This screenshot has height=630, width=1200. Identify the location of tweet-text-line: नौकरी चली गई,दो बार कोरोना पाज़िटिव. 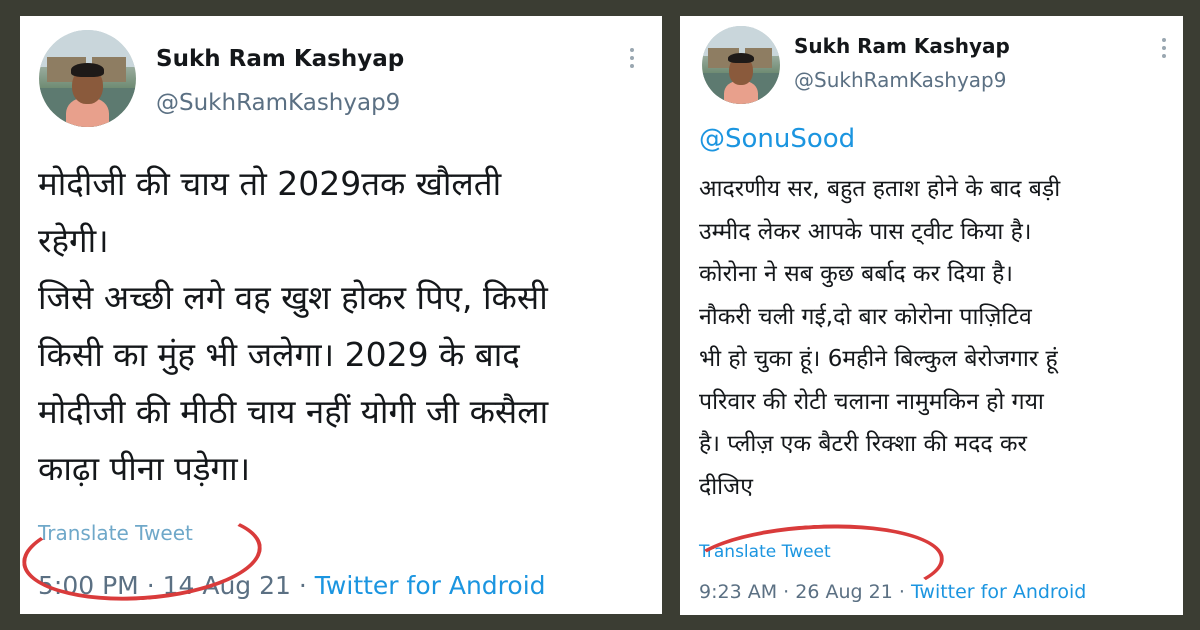
(865, 316).